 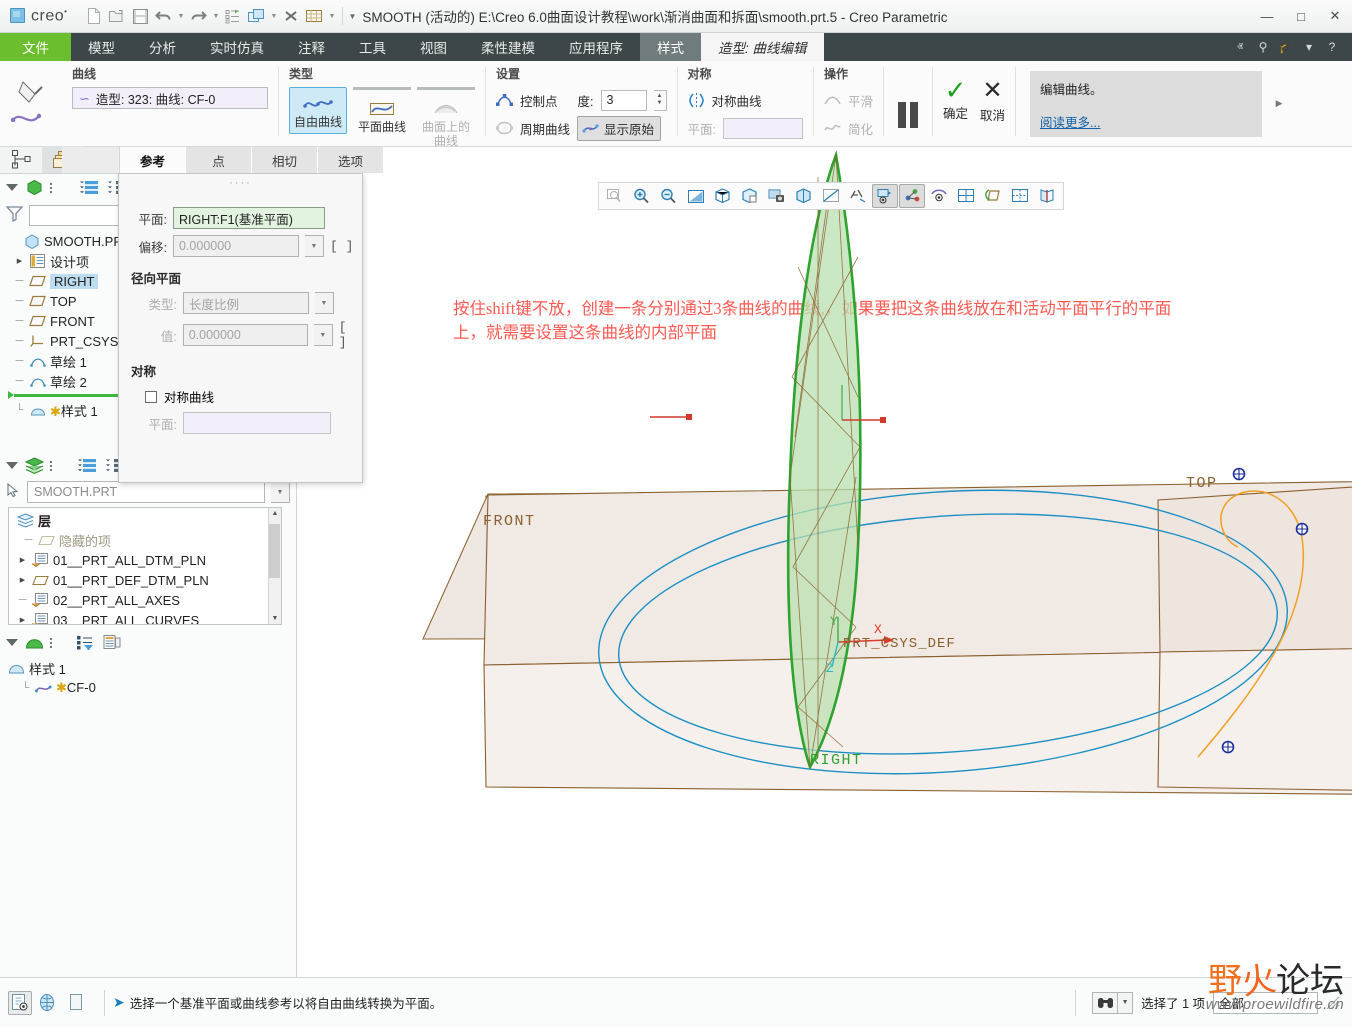 What do you see at coordinates (76, 1003) in the screenshot?
I see `page-icon` at bounding box center [76, 1003].